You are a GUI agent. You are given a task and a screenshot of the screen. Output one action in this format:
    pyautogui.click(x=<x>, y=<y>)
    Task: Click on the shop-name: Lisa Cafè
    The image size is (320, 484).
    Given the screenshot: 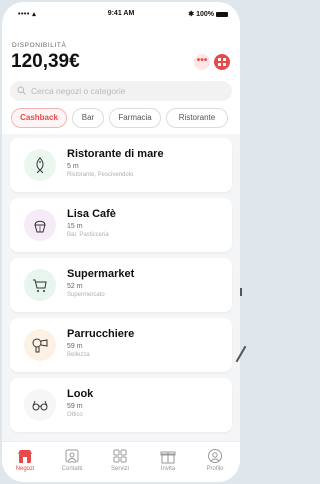 What is the action you would take?
    pyautogui.click(x=91, y=214)
    